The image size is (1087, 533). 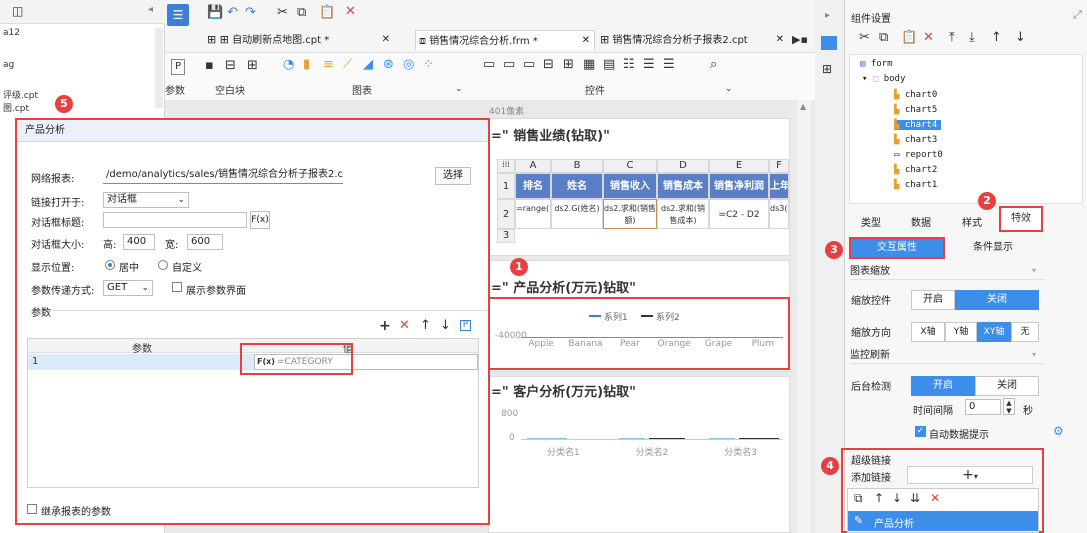 I want to click on blank-block-icon-2: ⊟, so click(x=230, y=66).